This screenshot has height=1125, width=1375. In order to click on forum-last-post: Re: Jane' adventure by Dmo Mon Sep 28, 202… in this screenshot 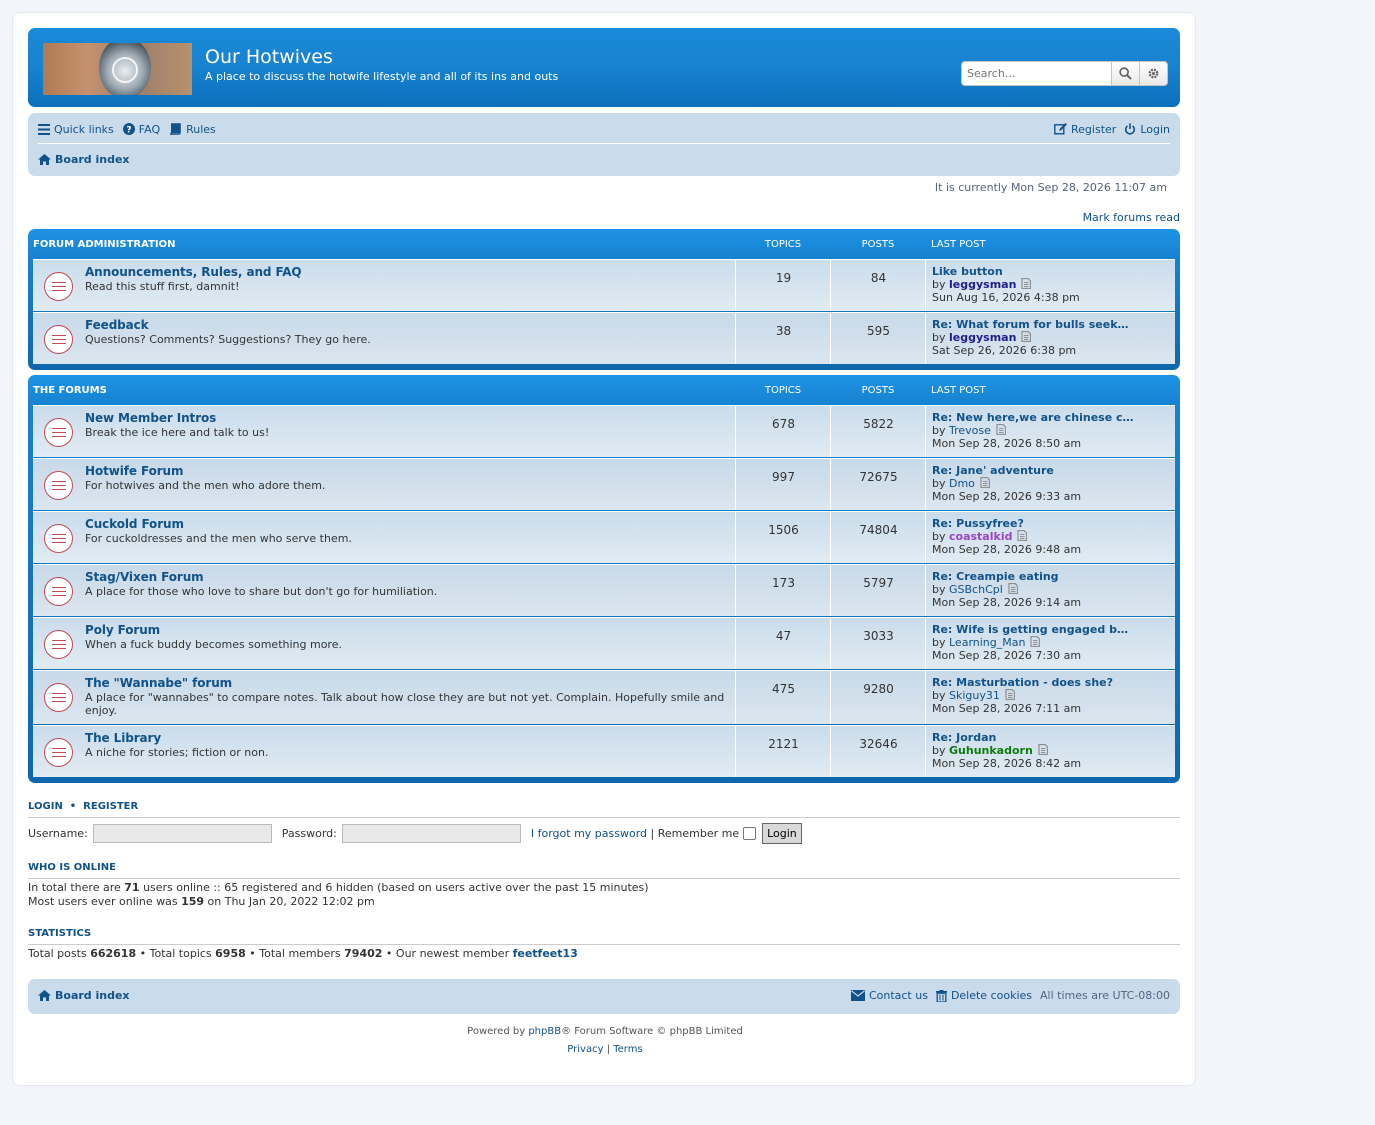, I will do `click(1050, 484)`.